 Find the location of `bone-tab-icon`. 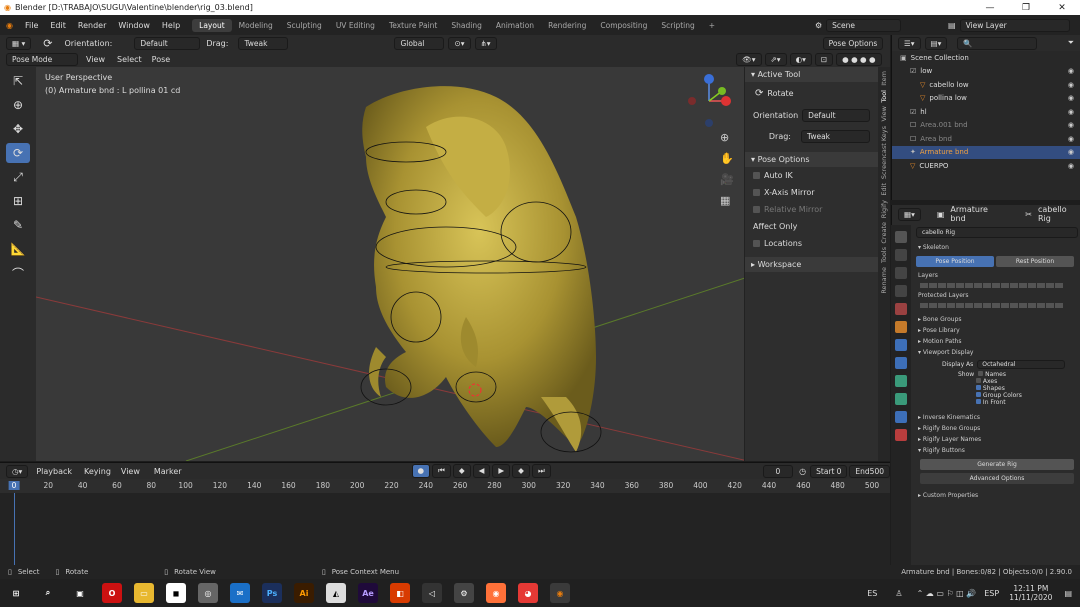

bone-tab-icon is located at coordinates (901, 399).